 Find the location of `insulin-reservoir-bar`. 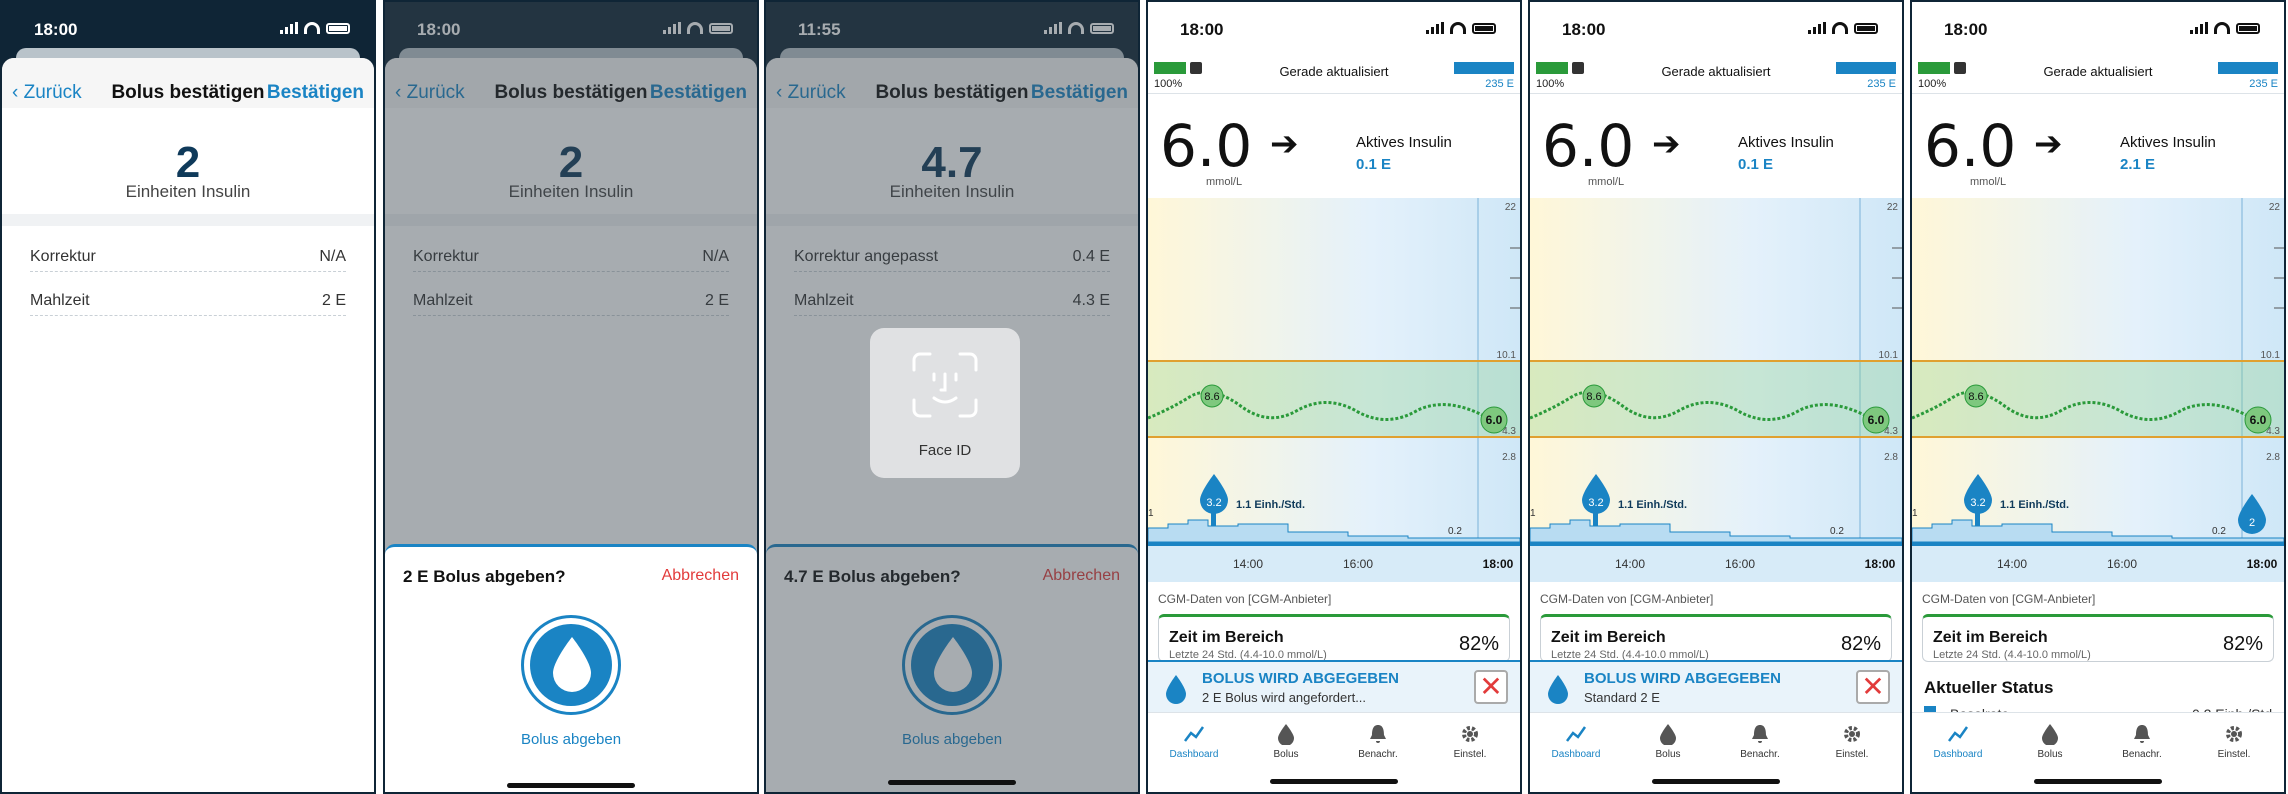

insulin-reservoir-bar is located at coordinates (1484, 68).